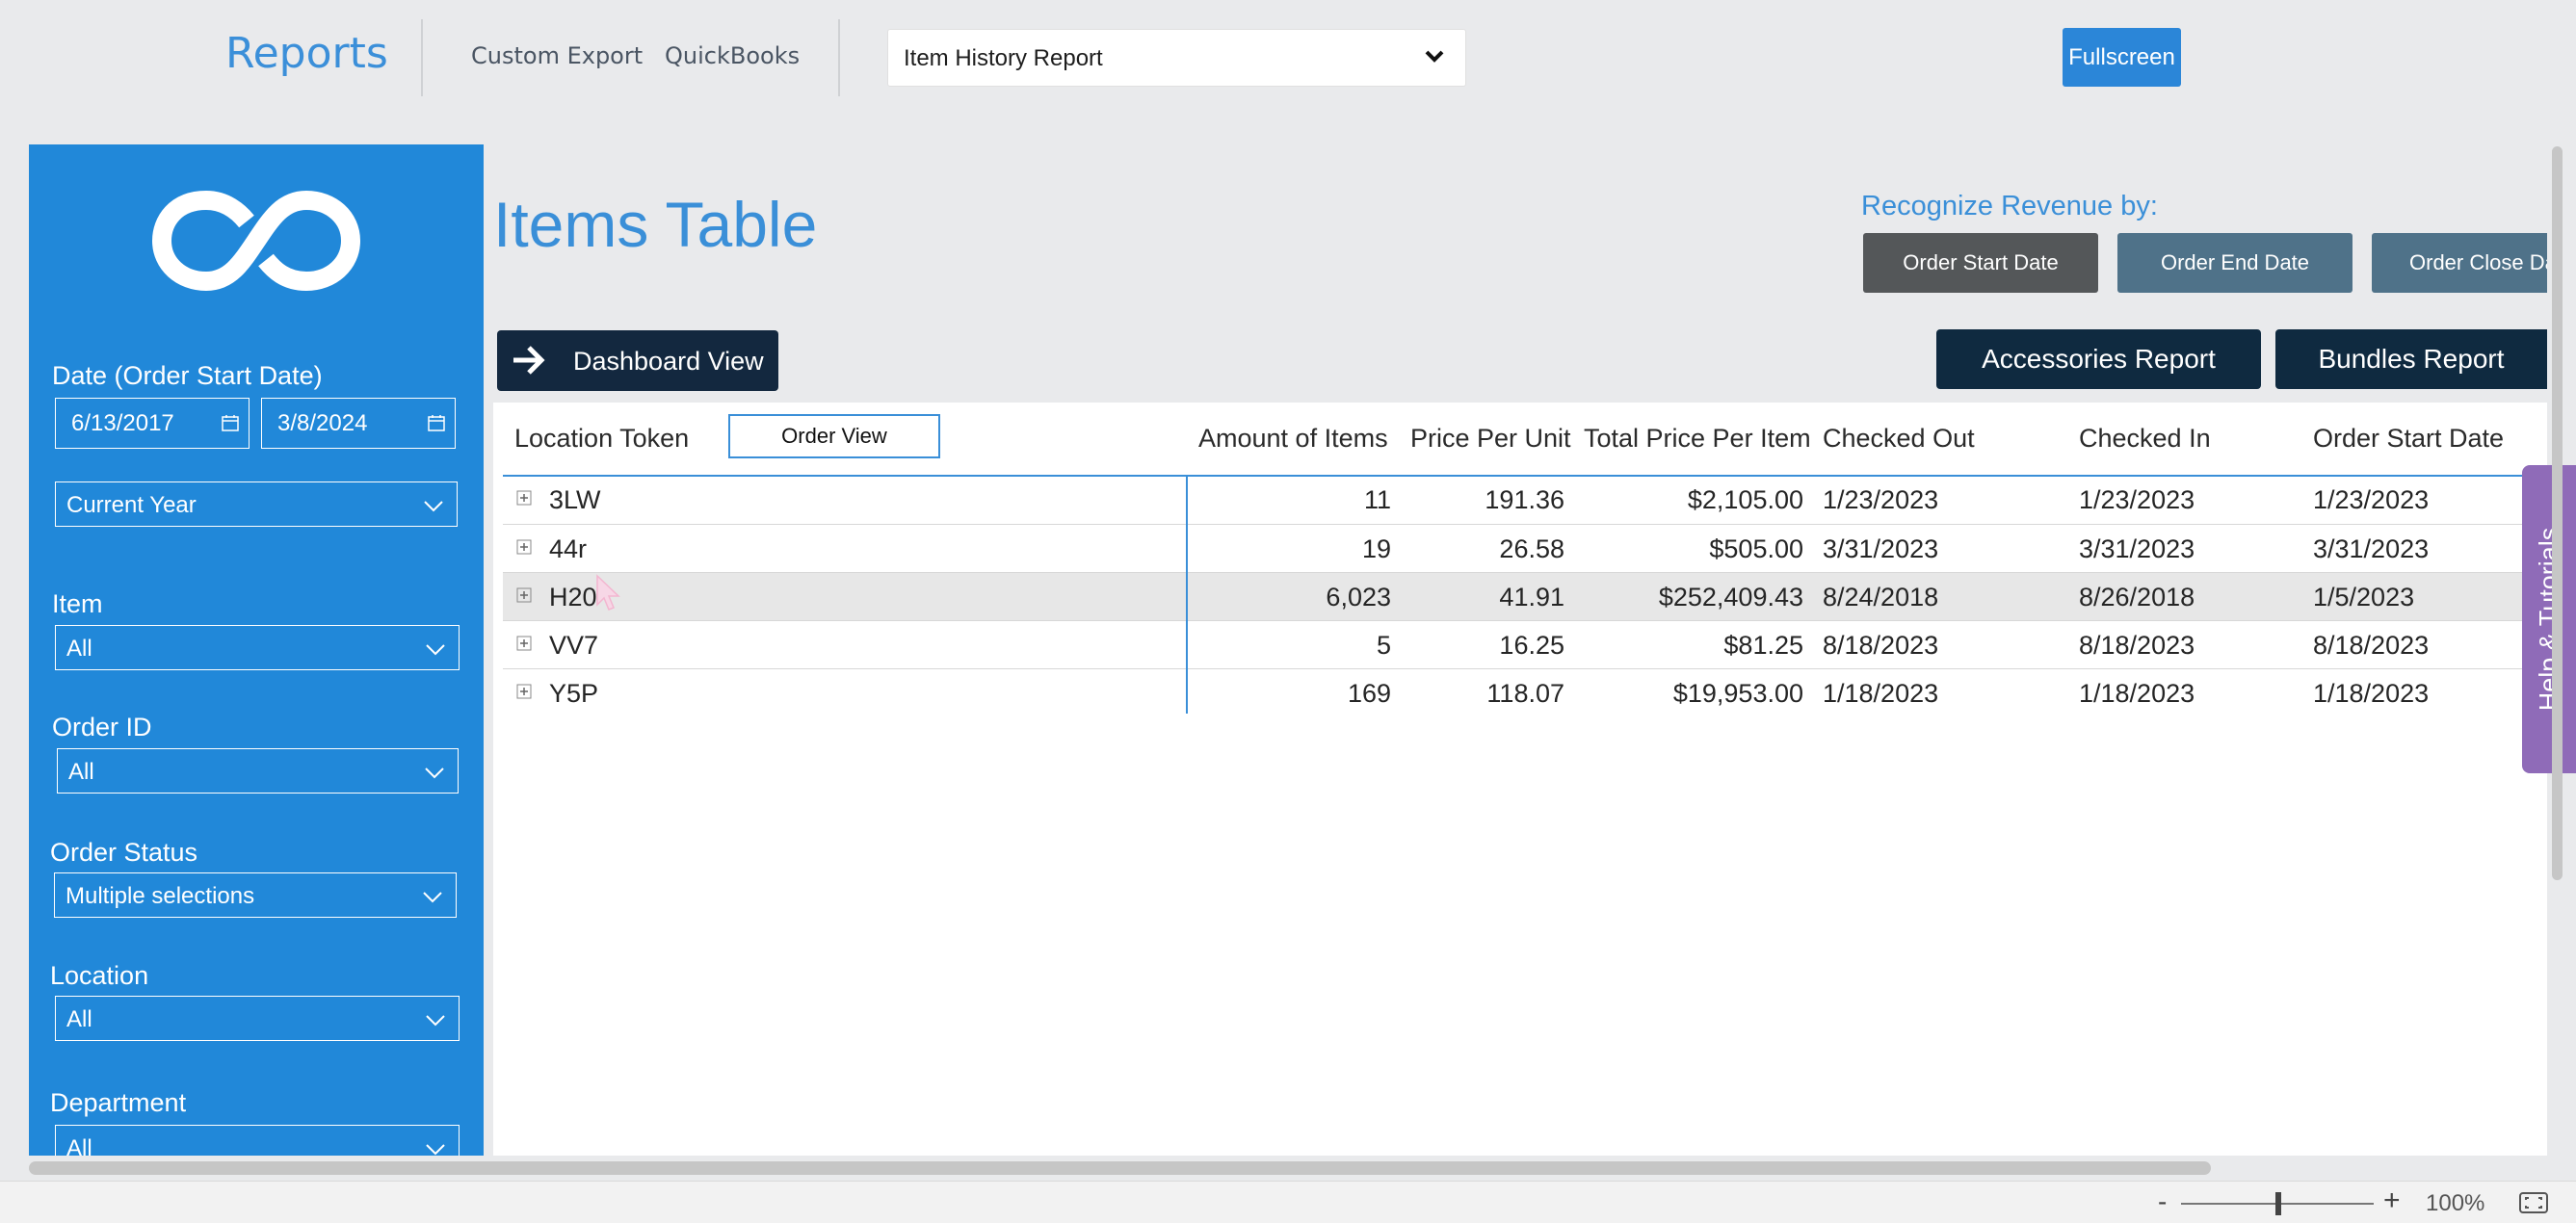 The height and width of the screenshot is (1223, 2576). I want to click on cell-checked-out: 8/18/2023, so click(1881, 645).